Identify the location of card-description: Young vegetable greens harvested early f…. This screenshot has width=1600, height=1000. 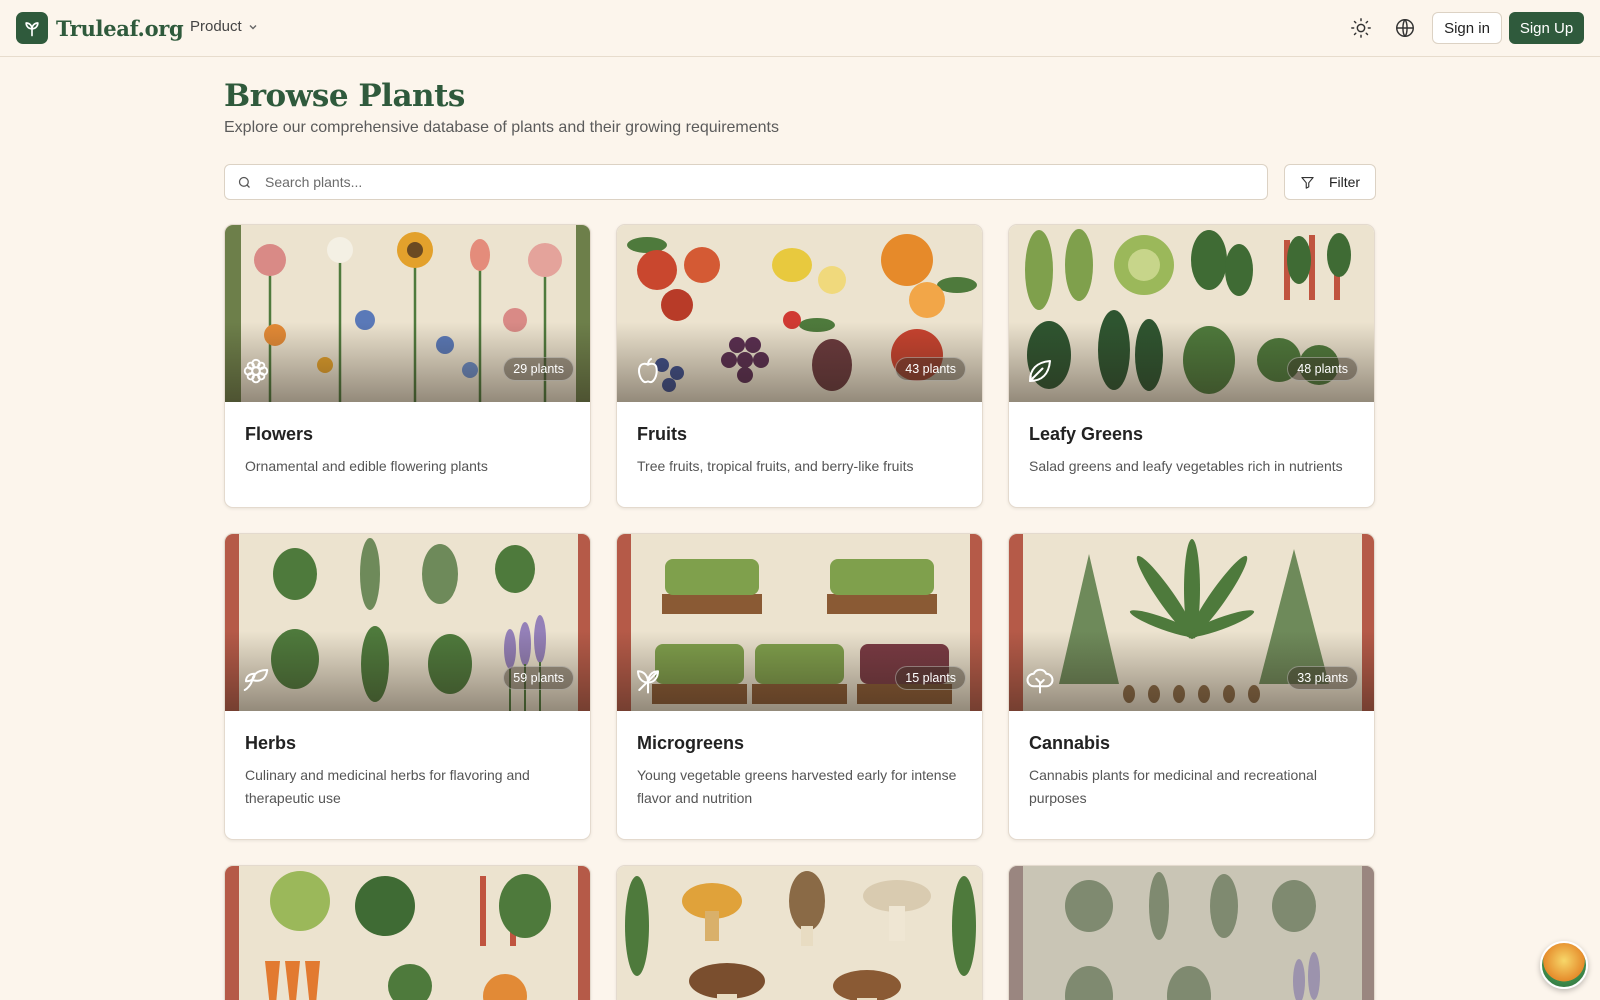
(797, 786).